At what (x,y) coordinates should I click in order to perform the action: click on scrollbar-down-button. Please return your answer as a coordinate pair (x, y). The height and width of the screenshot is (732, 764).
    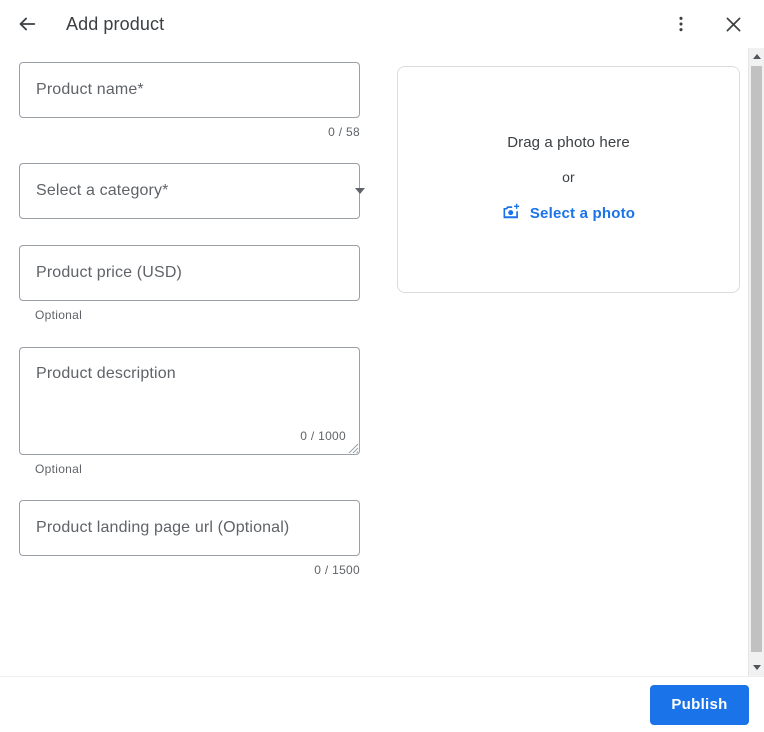
    Looking at the image, I should click on (756, 667).